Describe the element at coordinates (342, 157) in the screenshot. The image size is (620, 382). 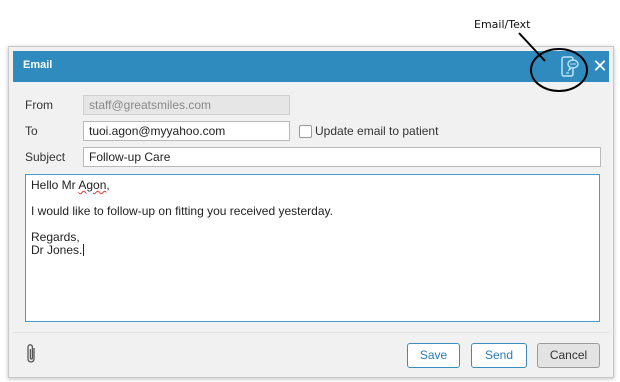
I see `subject-field: Follow-up Care` at that location.